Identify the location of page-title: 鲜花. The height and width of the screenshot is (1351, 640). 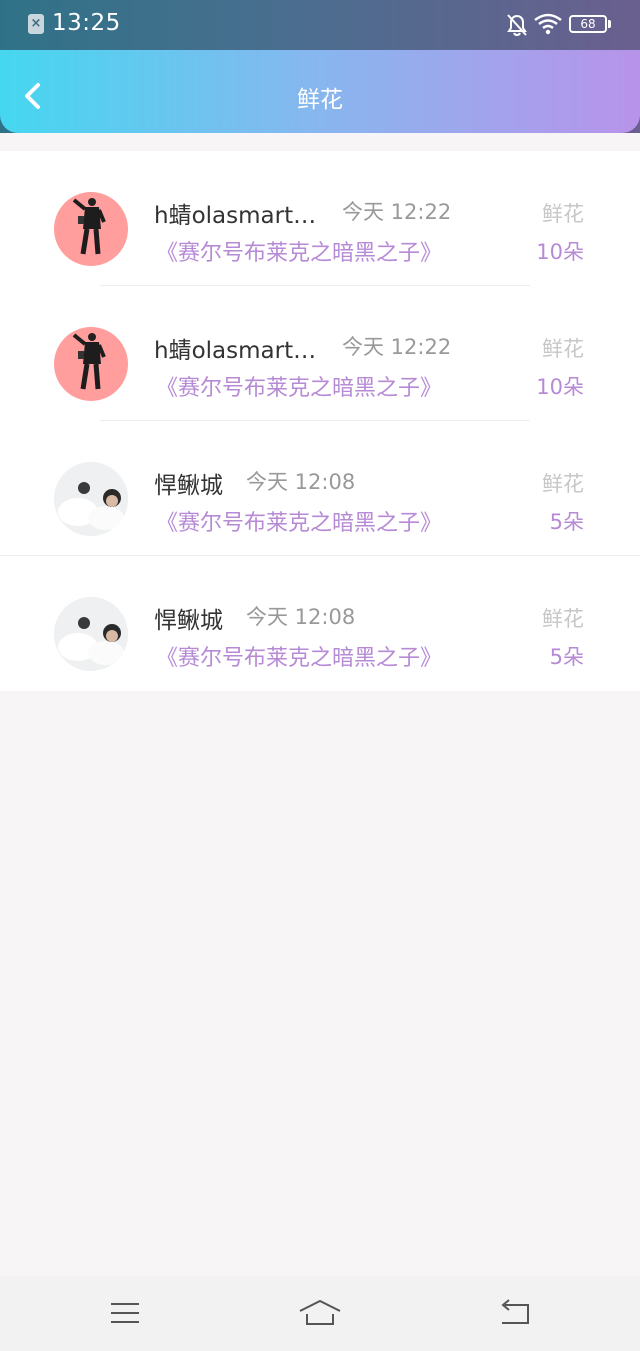
(320, 100).